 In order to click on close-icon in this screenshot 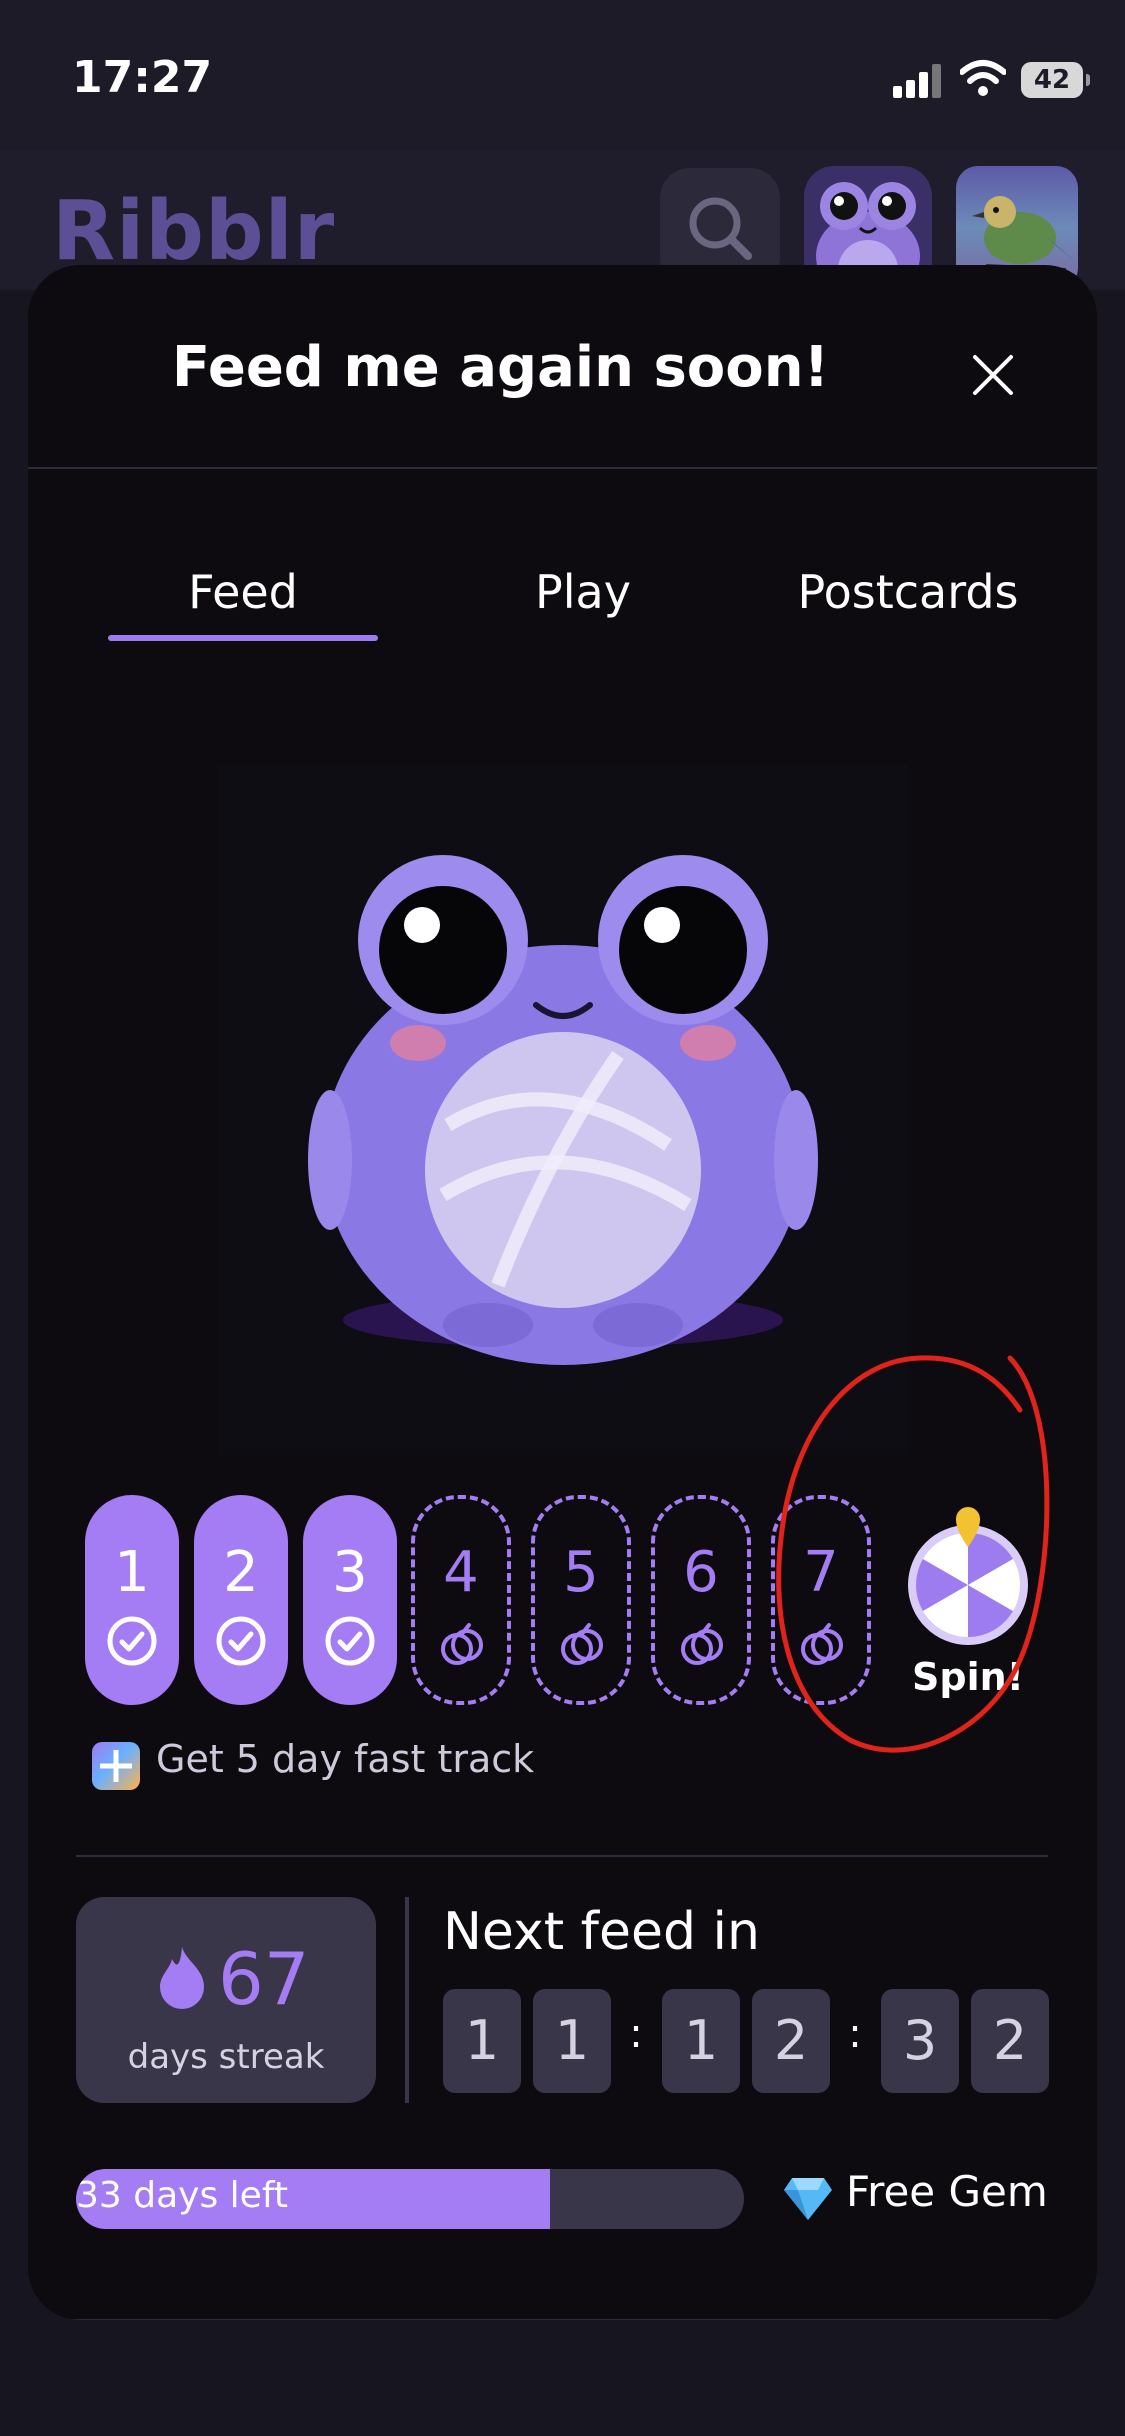, I will do `click(993, 375)`.